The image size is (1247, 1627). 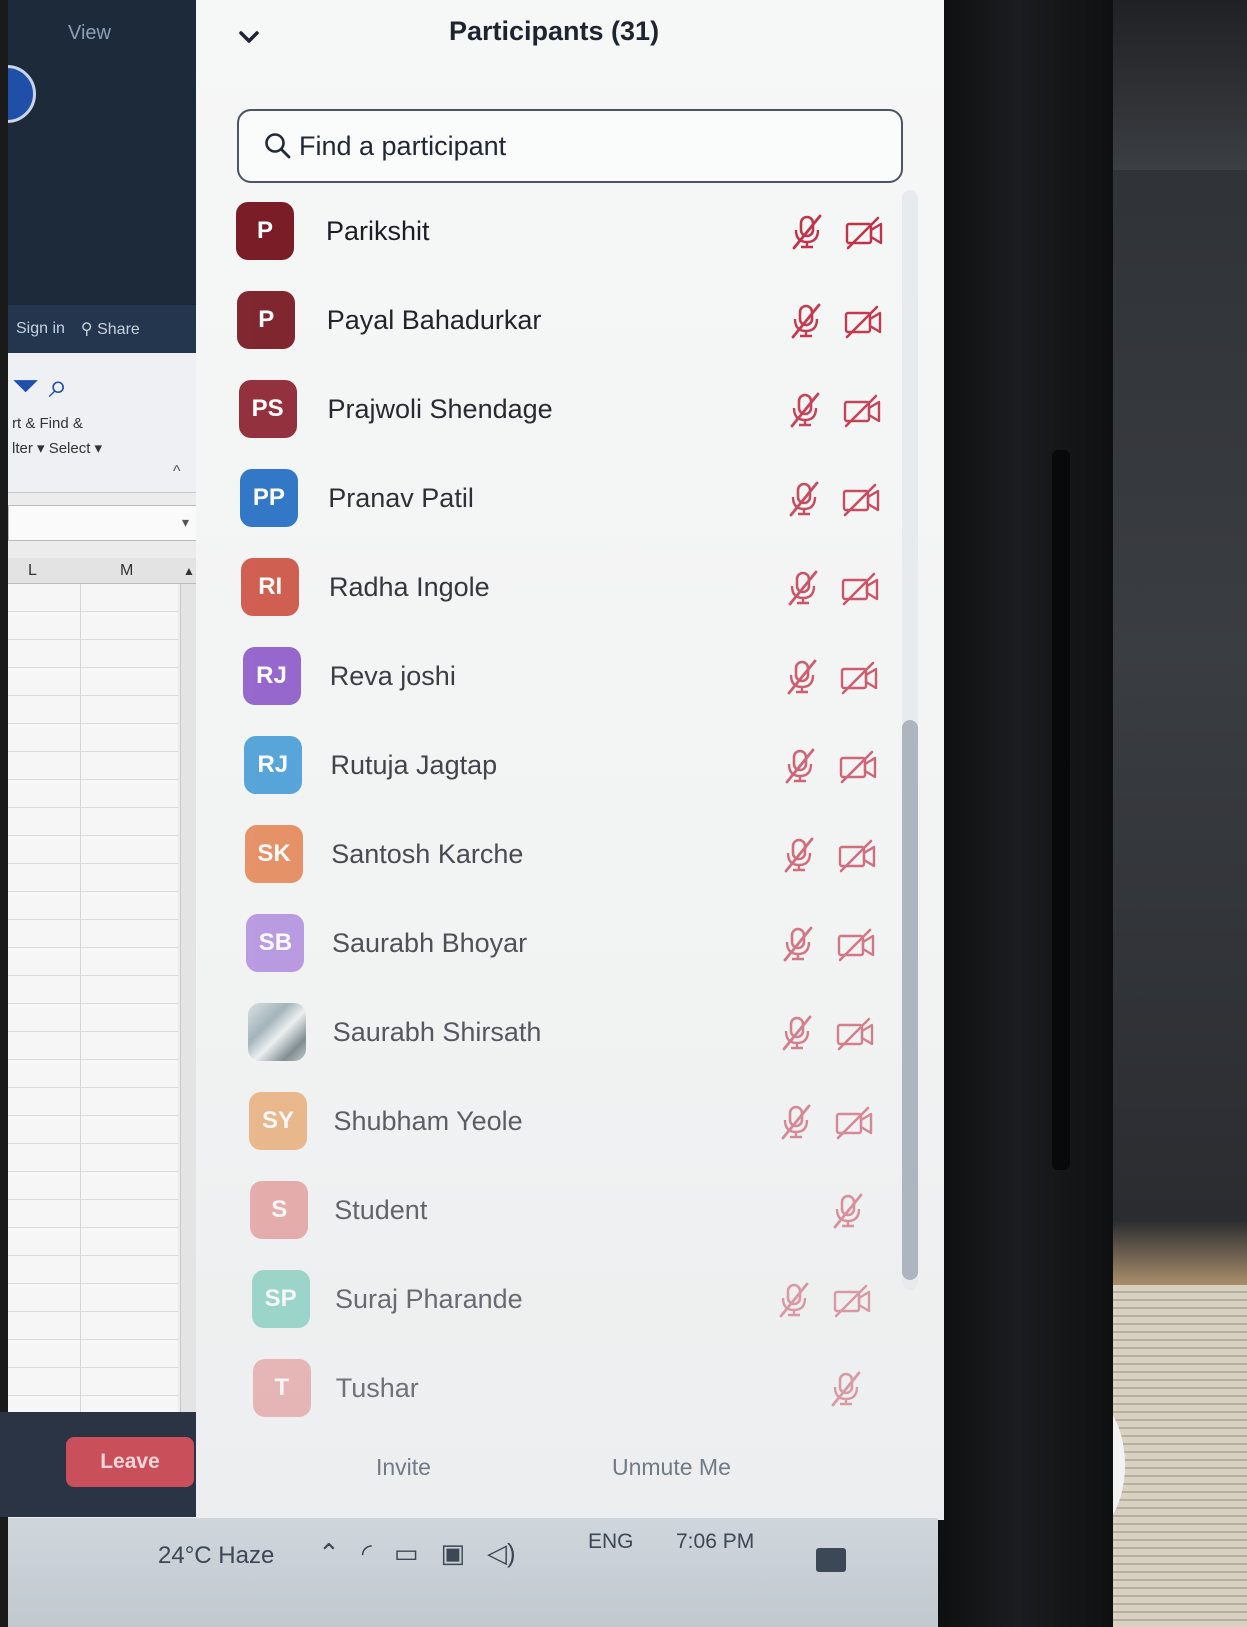 I want to click on unmute-me-button: Unmute Me, so click(x=671, y=1467).